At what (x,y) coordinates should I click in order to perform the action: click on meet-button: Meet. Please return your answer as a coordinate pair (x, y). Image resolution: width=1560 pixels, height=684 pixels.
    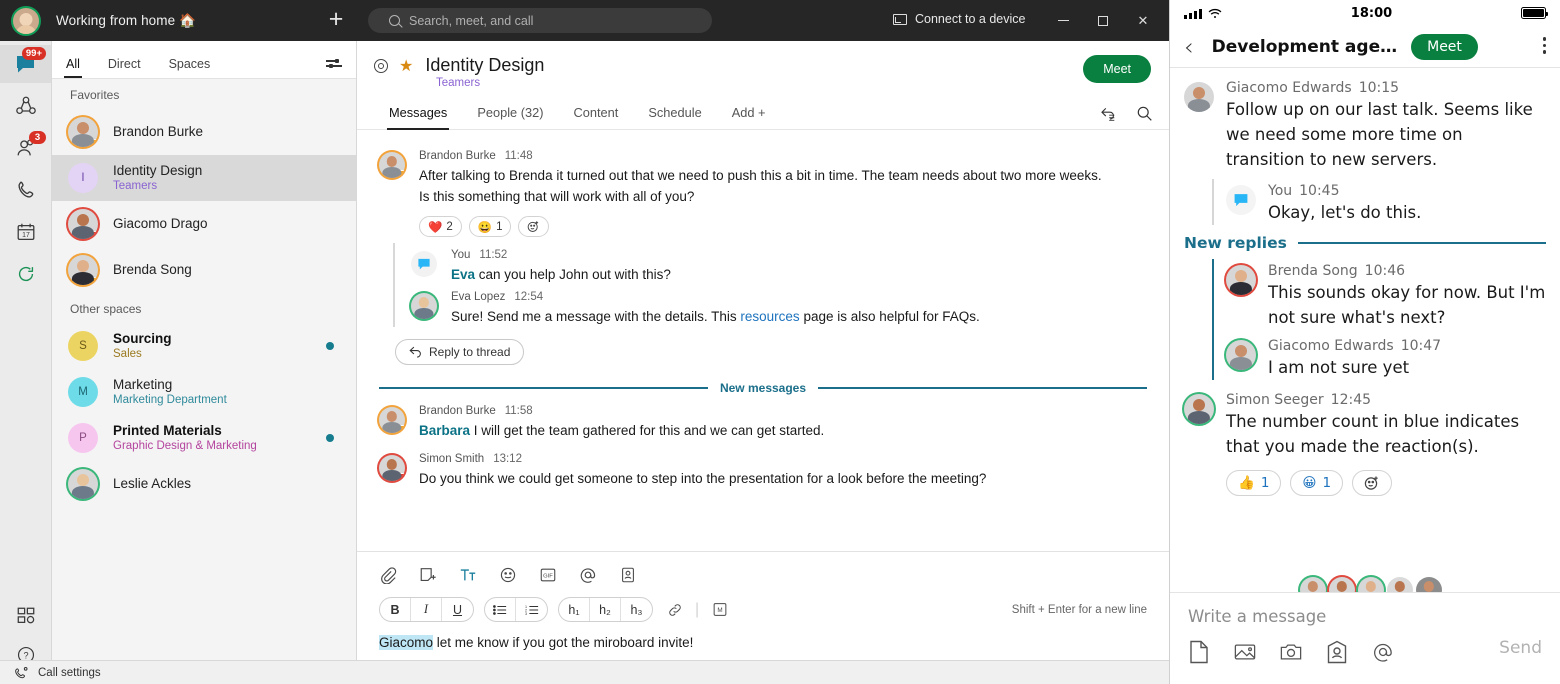
    Looking at the image, I should click on (1117, 69).